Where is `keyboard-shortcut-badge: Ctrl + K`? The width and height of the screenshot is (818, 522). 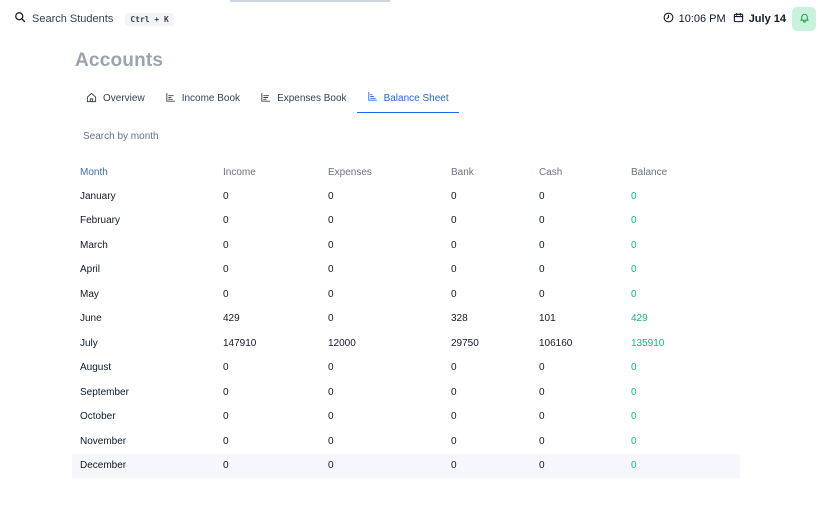
keyboard-shortcut-badge: Ctrl + K is located at coordinates (149, 19).